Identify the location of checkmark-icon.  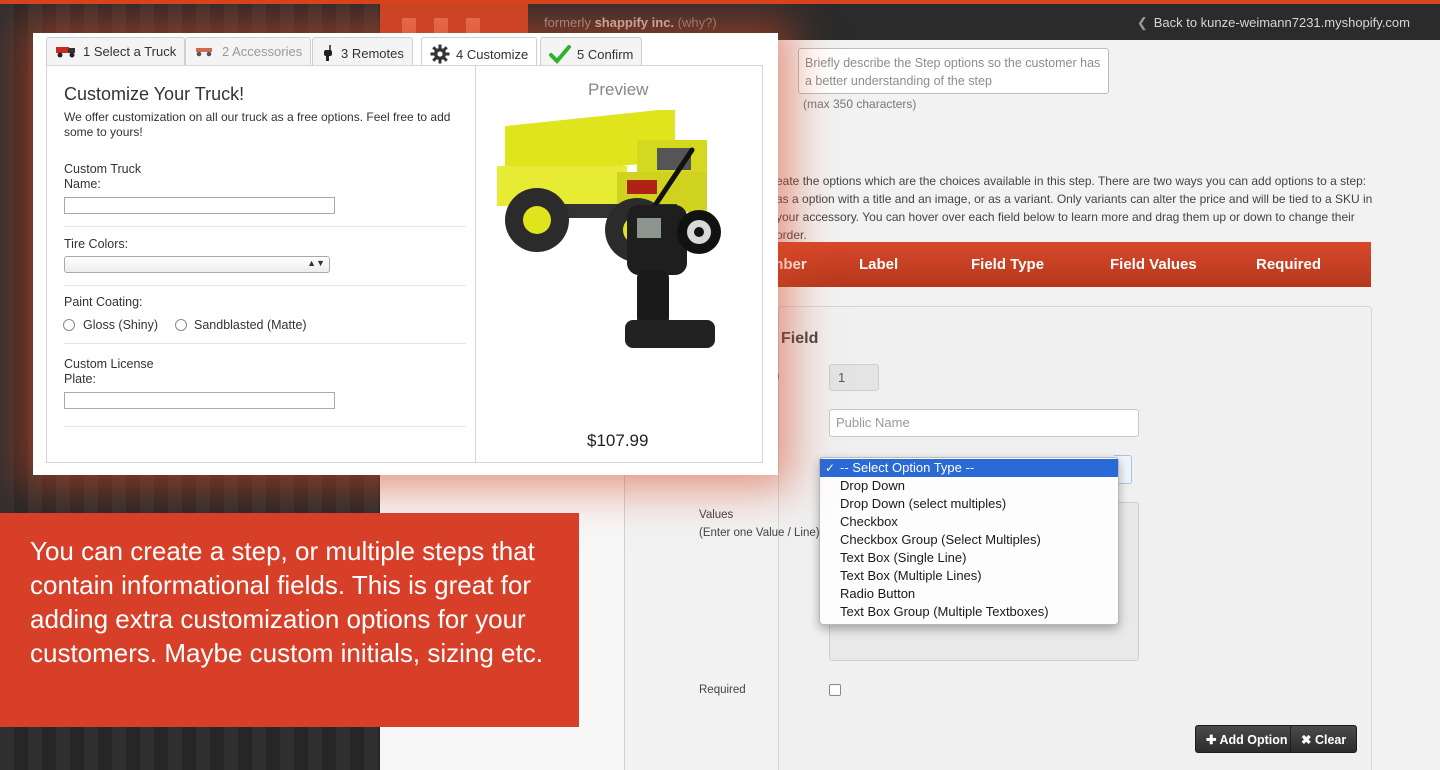
(560, 55).